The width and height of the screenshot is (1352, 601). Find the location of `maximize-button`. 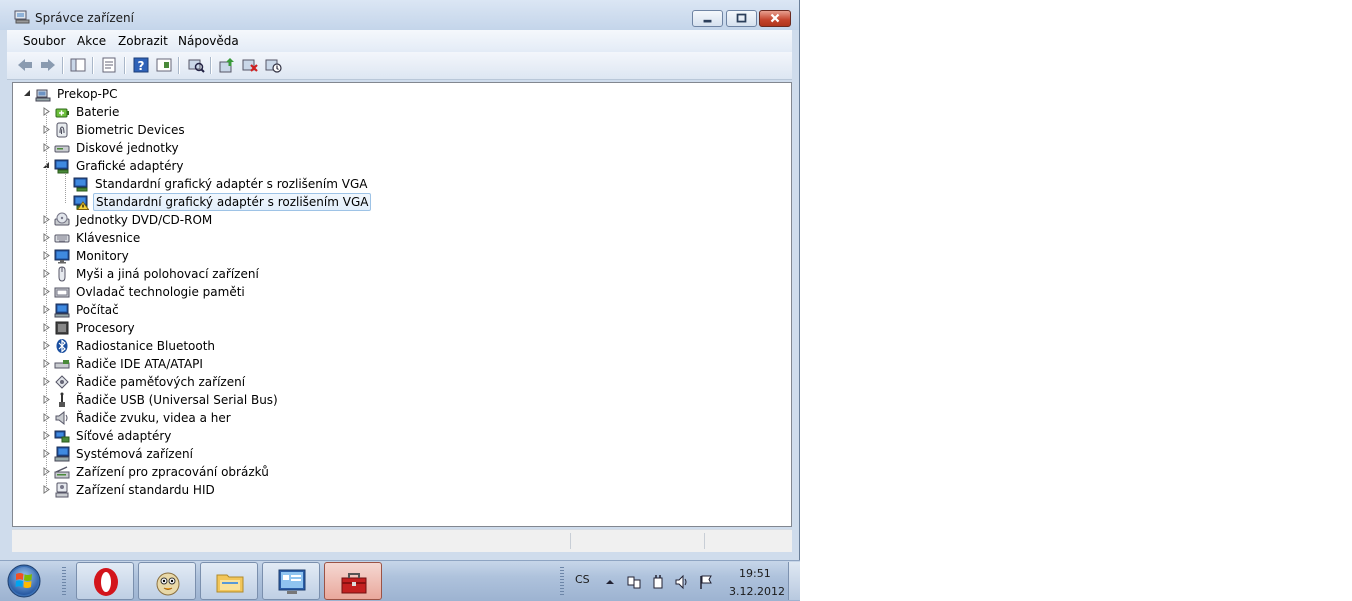

maximize-button is located at coordinates (741, 18).